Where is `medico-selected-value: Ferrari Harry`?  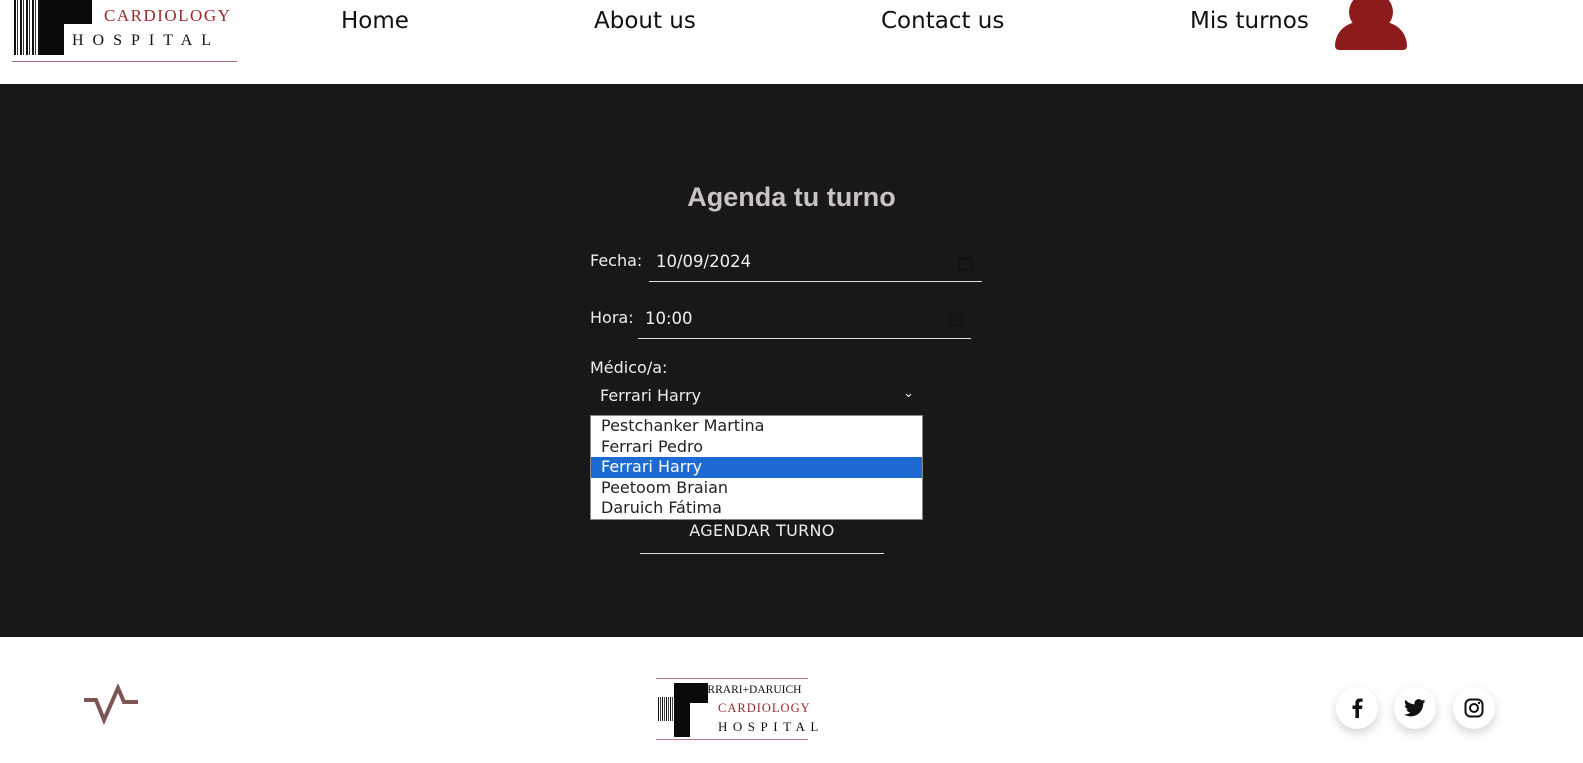
medico-selected-value: Ferrari Harry is located at coordinates (651, 395).